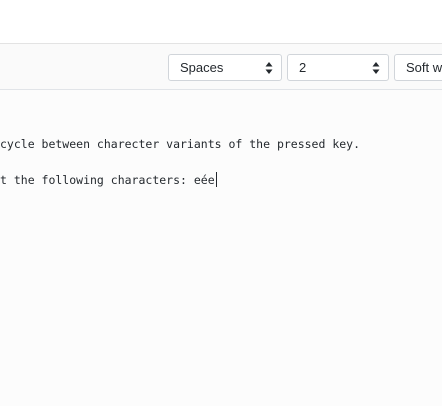 This screenshot has height=406, width=442. I want to click on wrap-mode-value: Soft wrap, so click(424, 67).